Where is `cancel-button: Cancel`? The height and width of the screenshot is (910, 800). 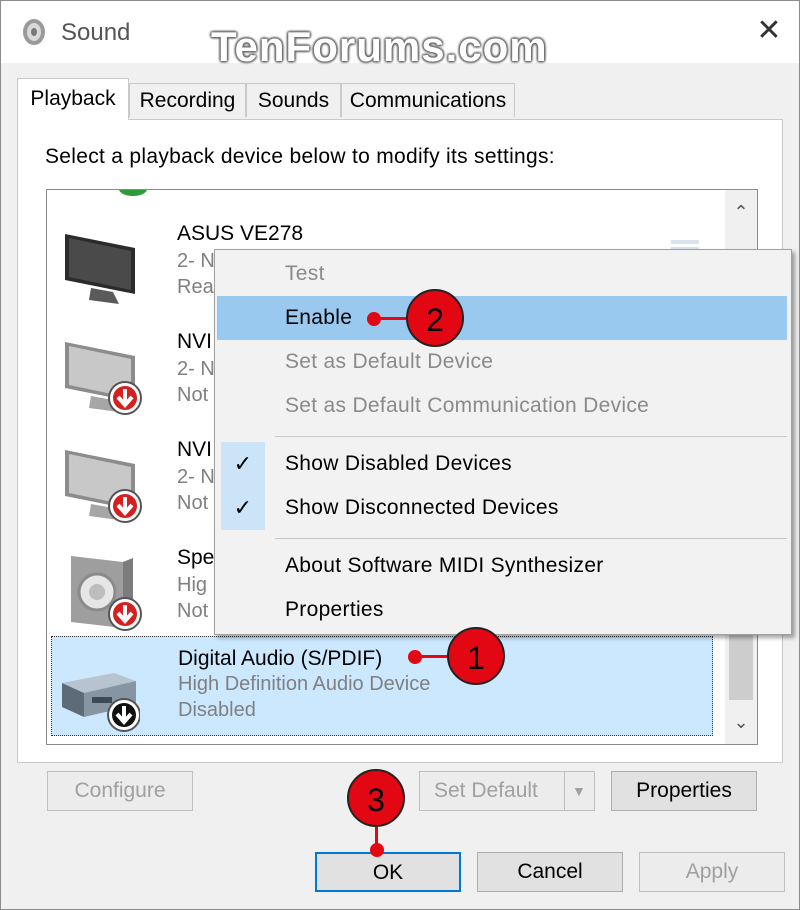 cancel-button: Cancel is located at coordinates (550, 872).